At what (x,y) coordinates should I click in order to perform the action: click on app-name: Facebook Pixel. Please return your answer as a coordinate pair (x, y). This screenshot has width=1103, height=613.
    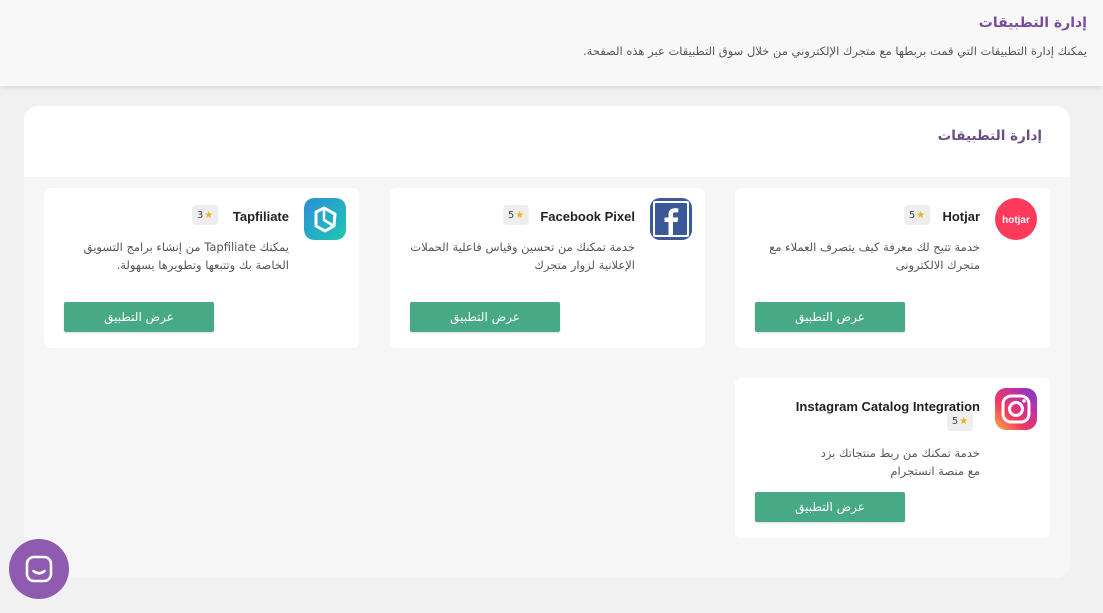
    Looking at the image, I should click on (587, 216).